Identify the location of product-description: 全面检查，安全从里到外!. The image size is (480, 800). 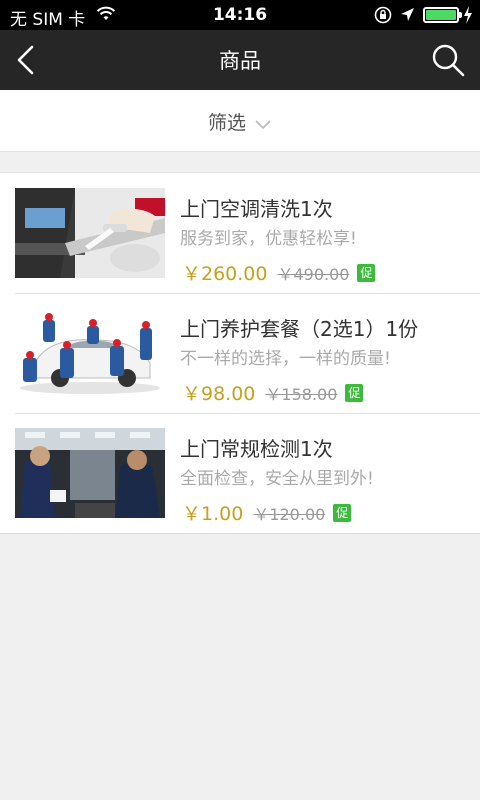
(277, 479).